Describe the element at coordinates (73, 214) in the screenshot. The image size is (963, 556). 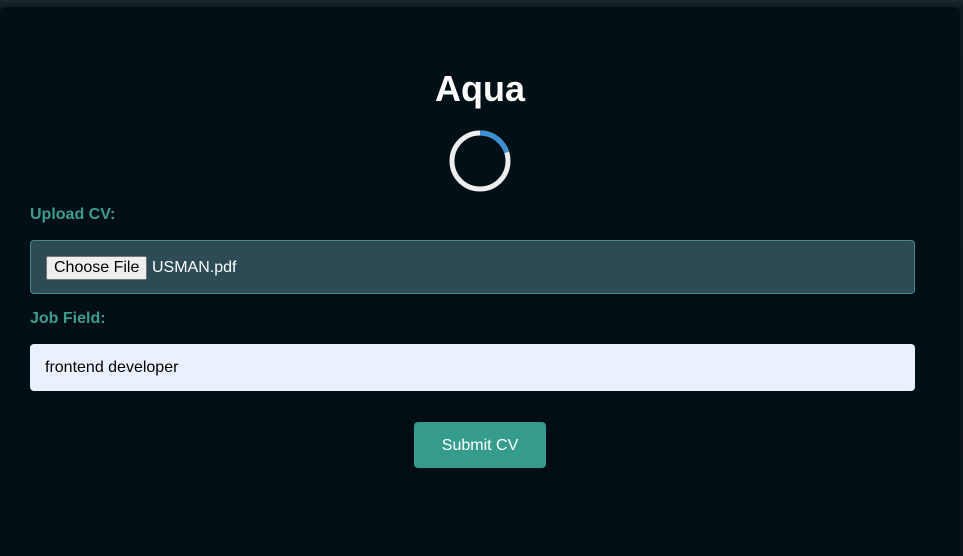
I see `upload-cv-label: Upload CV:` at that location.